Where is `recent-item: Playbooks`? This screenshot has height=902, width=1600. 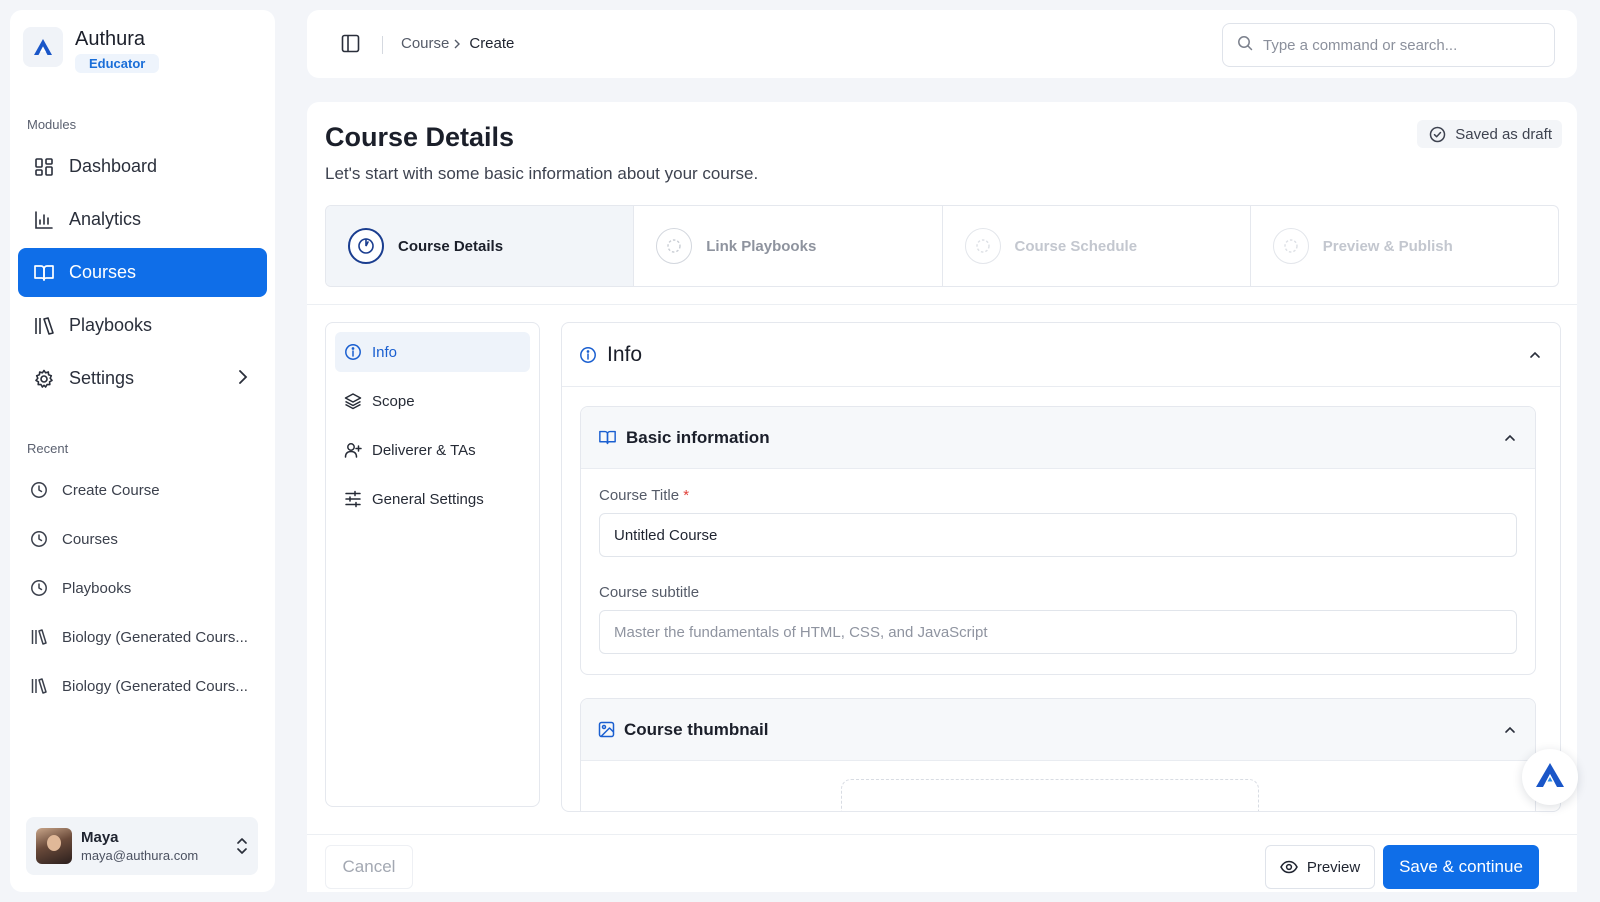 recent-item: Playbooks is located at coordinates (150, 588).